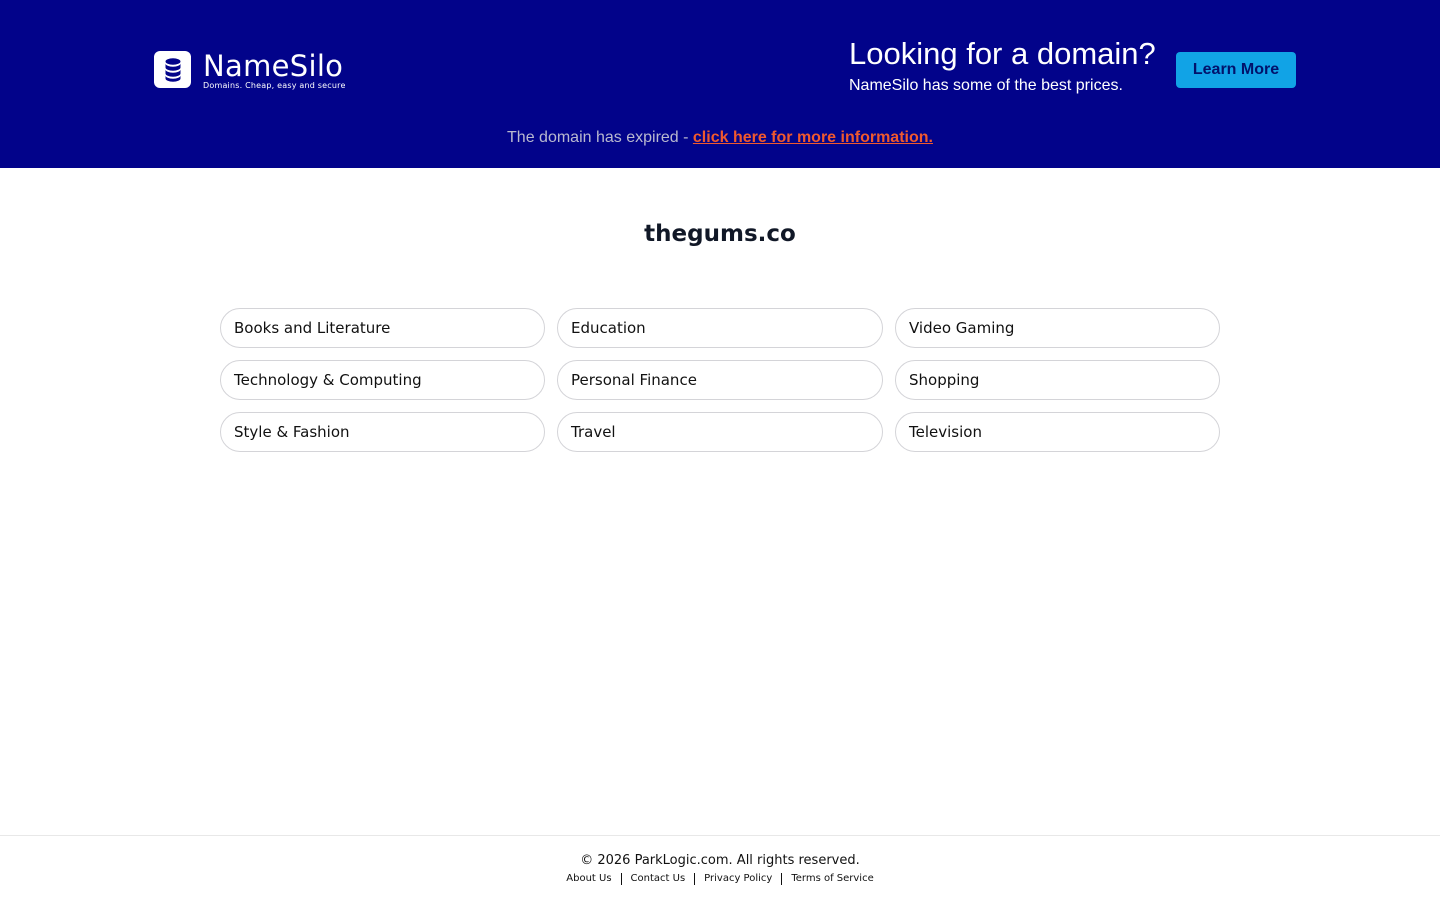 This screenshot has width=1440, height=900. Describe the element at coordinates (720, 432) in the screenshot. I see `category-link: Travel` at that location.